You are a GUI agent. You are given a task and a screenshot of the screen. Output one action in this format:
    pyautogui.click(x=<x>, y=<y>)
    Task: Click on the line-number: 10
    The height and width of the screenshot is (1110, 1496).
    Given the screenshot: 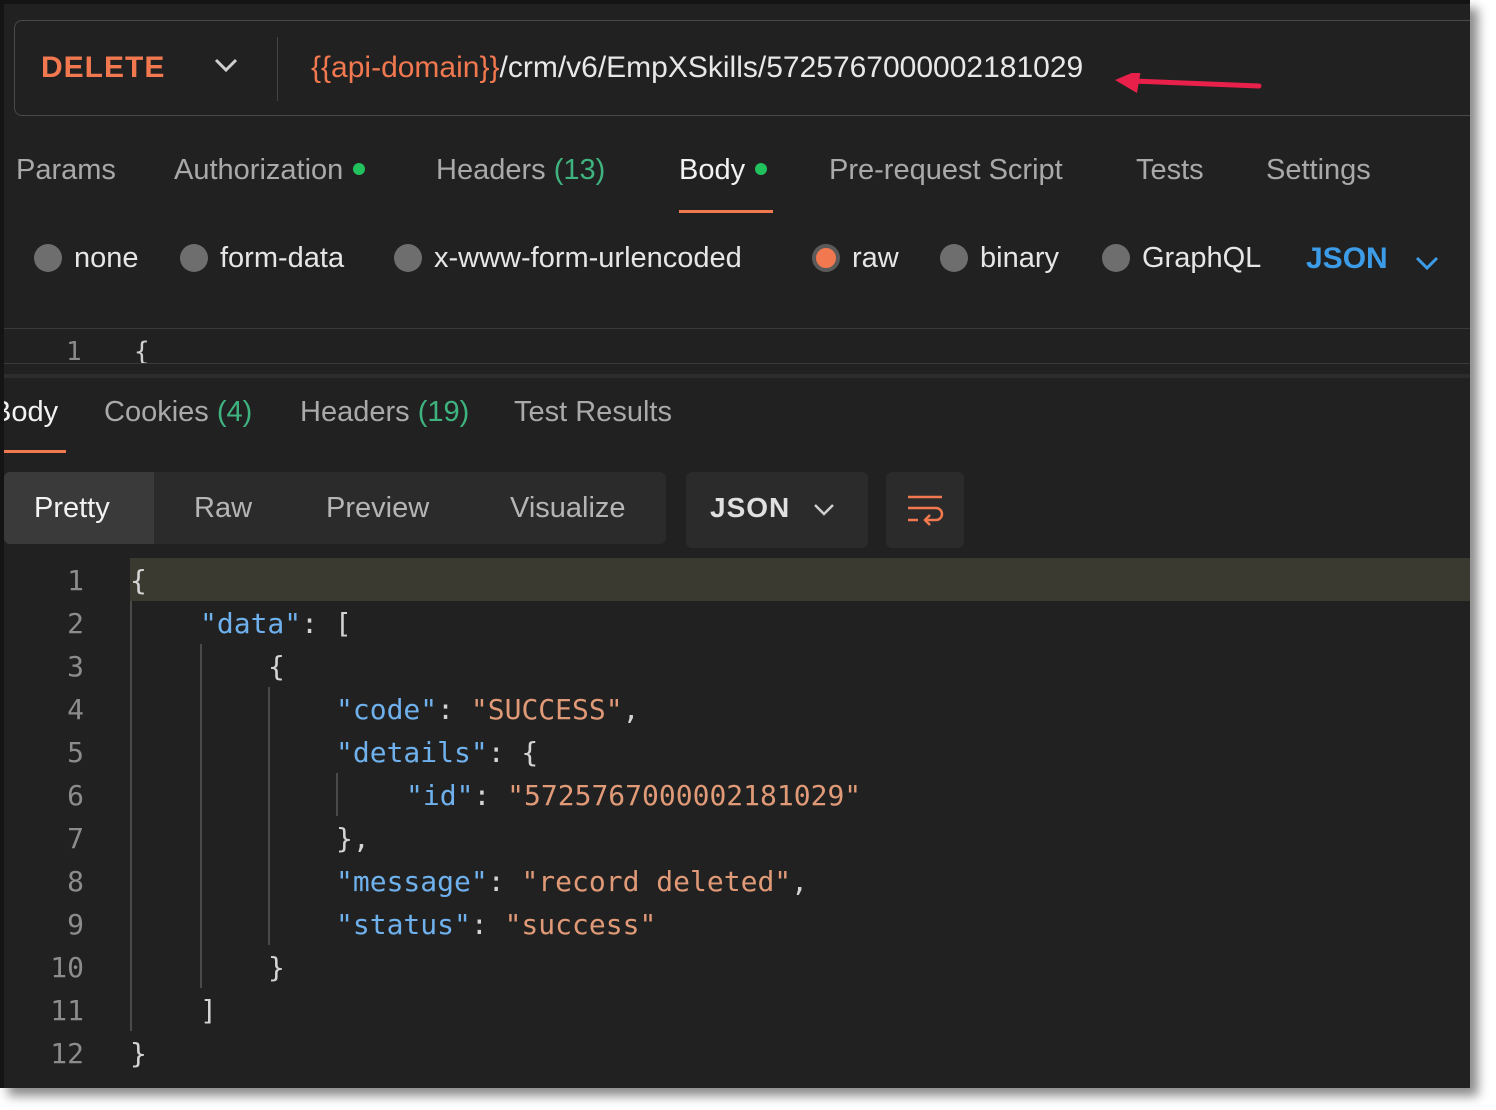 What is the action you would take?
    pyautogui.click(x=67, y=967)
    